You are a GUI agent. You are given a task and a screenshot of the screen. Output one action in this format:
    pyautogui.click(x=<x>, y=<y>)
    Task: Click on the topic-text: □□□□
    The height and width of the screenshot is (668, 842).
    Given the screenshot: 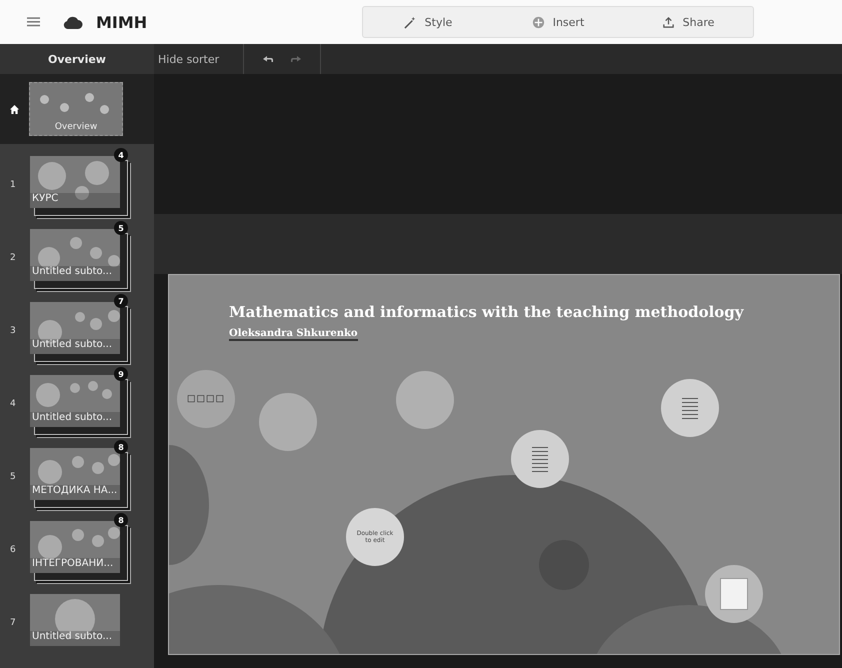 What is the action you would take?
    pyautogui.click(x=205, y=399)
    